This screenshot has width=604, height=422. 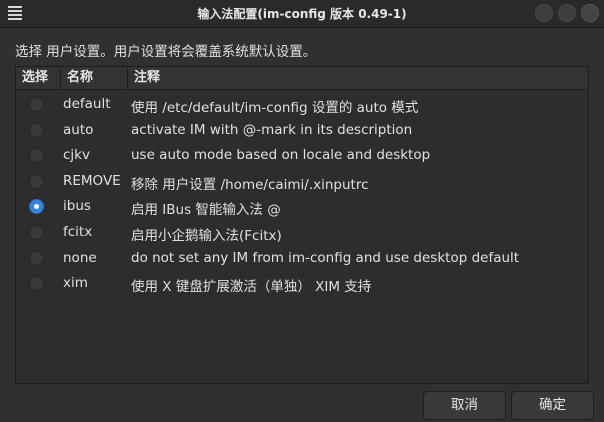 I want to click on list-header: 选择 名称 注释, so click(x=302, y=78).